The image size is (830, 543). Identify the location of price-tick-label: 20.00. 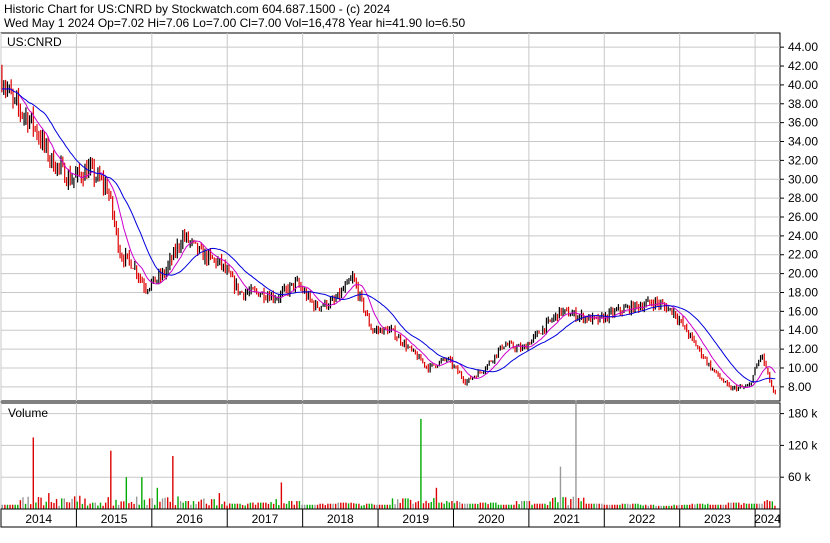
(803, 274).